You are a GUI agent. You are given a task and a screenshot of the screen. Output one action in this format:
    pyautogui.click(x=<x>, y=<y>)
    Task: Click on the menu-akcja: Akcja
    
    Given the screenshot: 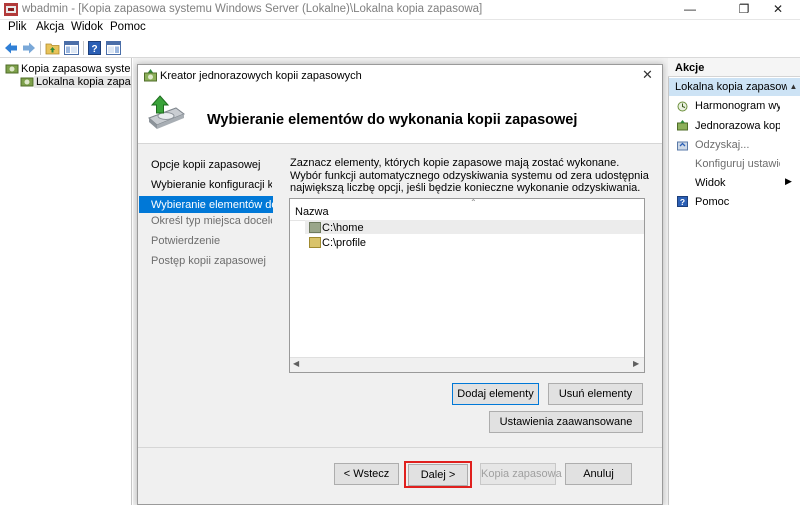 What is the action you would take?
    pyautogui.click(x=50, y=27)
    